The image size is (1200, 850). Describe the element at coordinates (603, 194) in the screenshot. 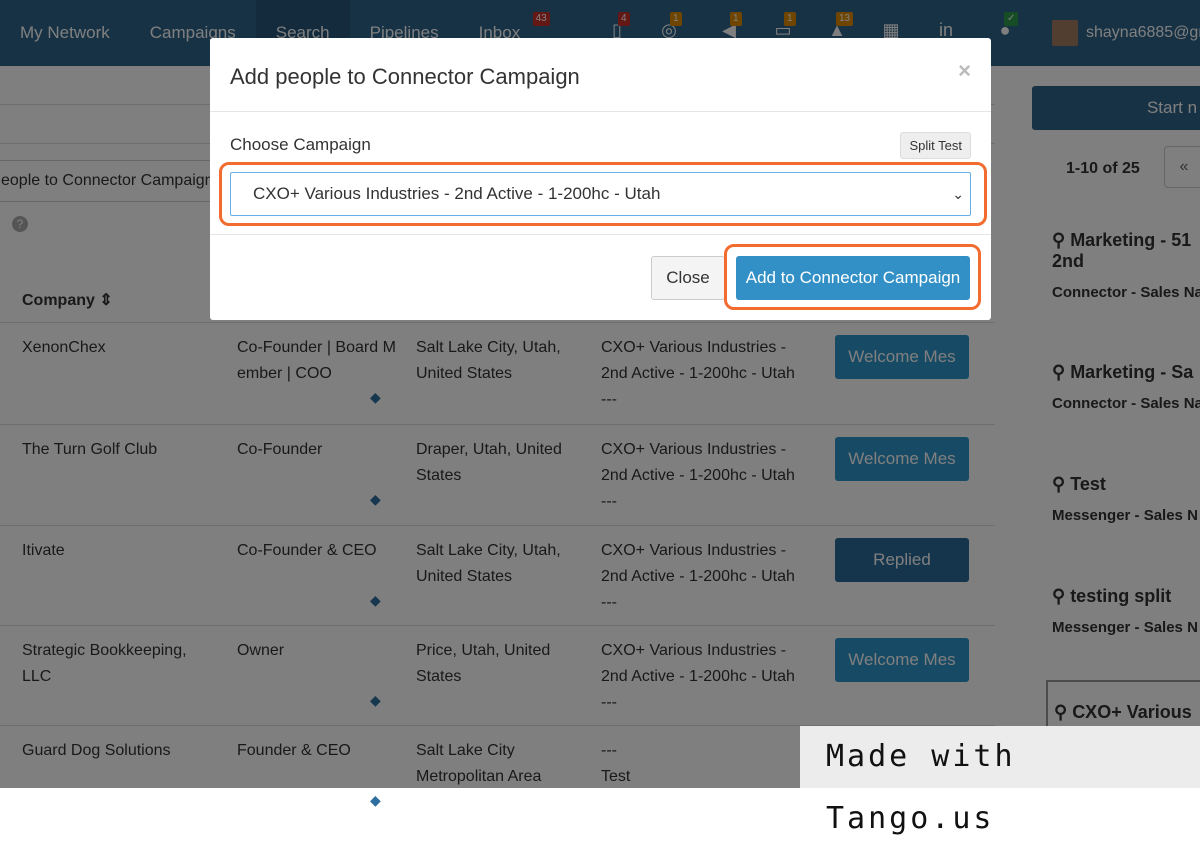

I see `highlight-select` at that location.